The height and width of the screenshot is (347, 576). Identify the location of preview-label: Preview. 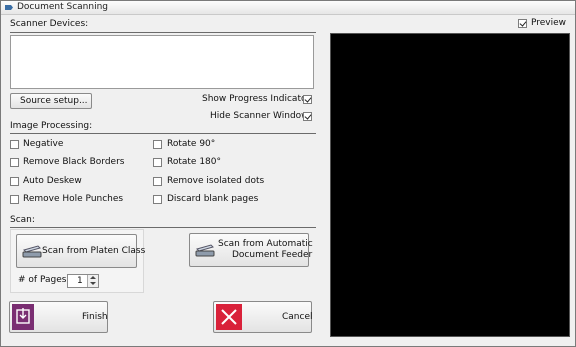
(549, 23).